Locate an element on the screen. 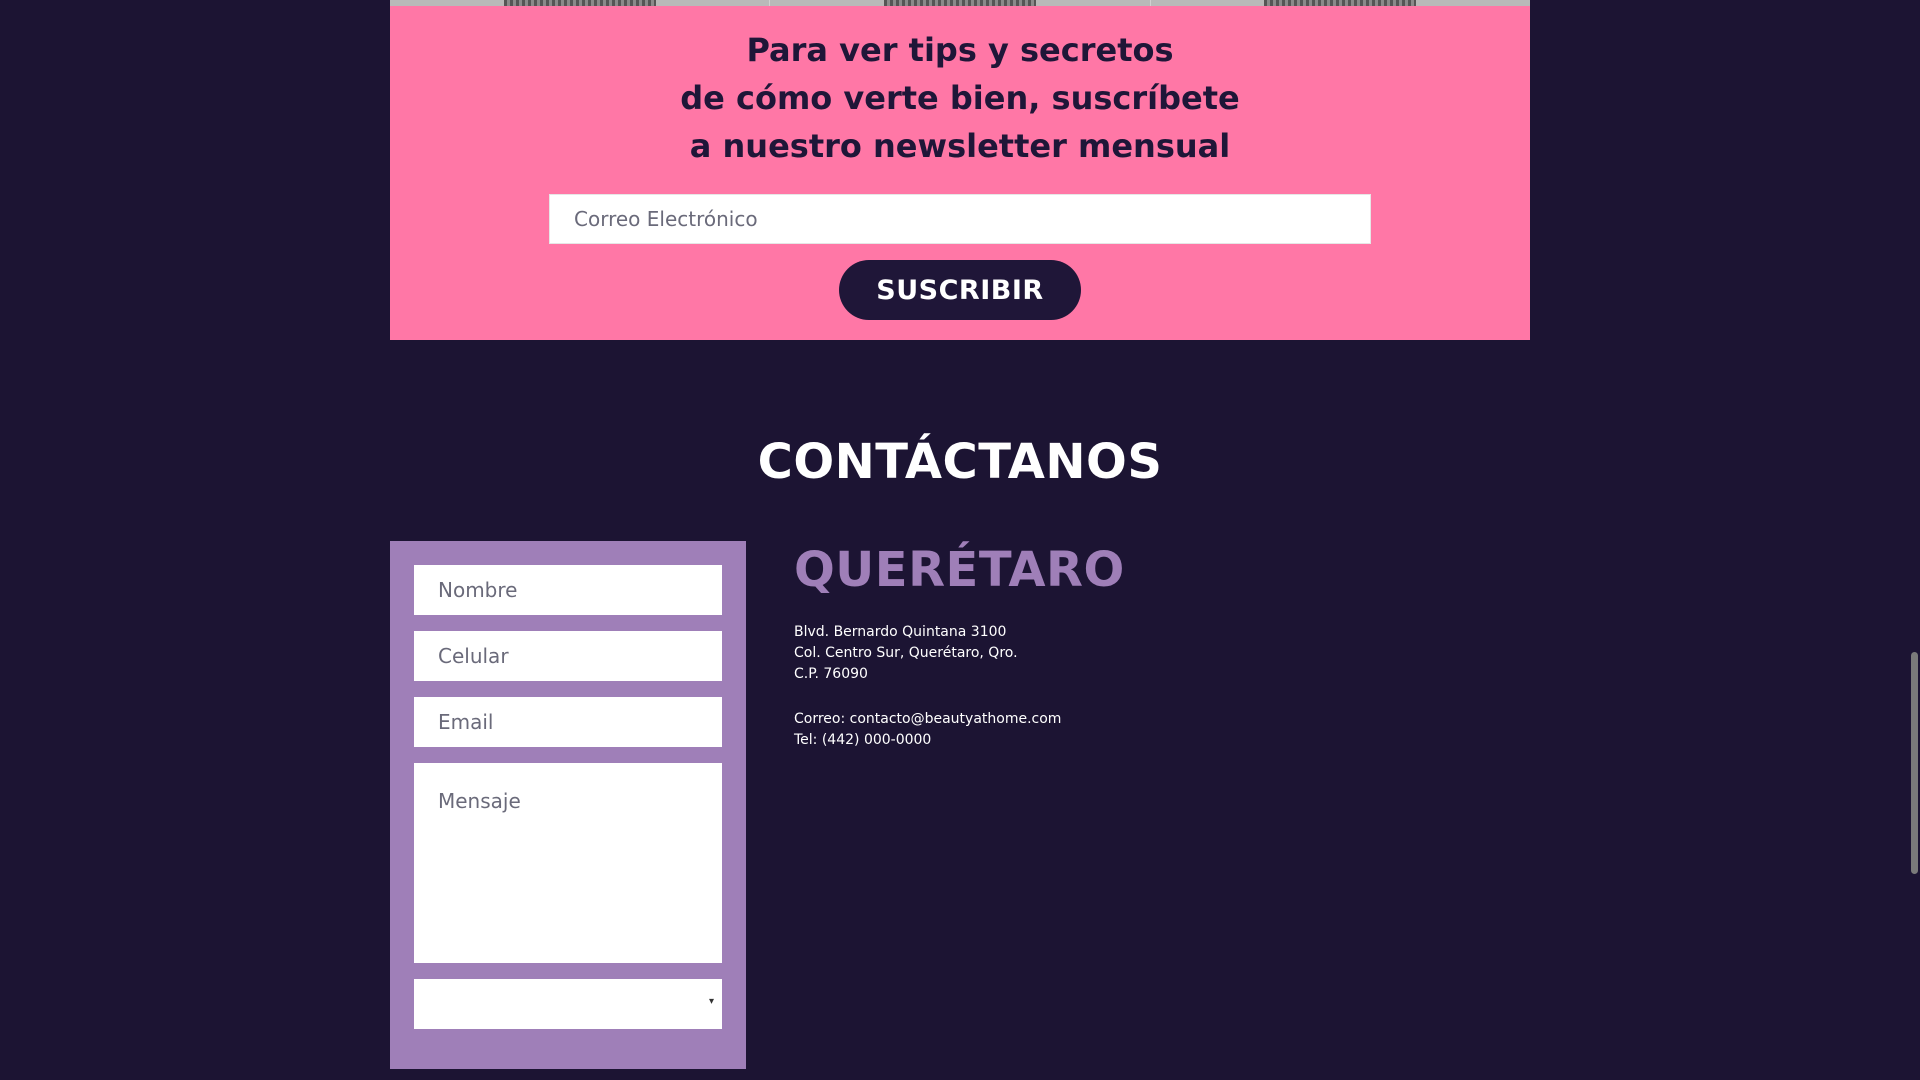  phone-input is located at coordinates (568, 656).